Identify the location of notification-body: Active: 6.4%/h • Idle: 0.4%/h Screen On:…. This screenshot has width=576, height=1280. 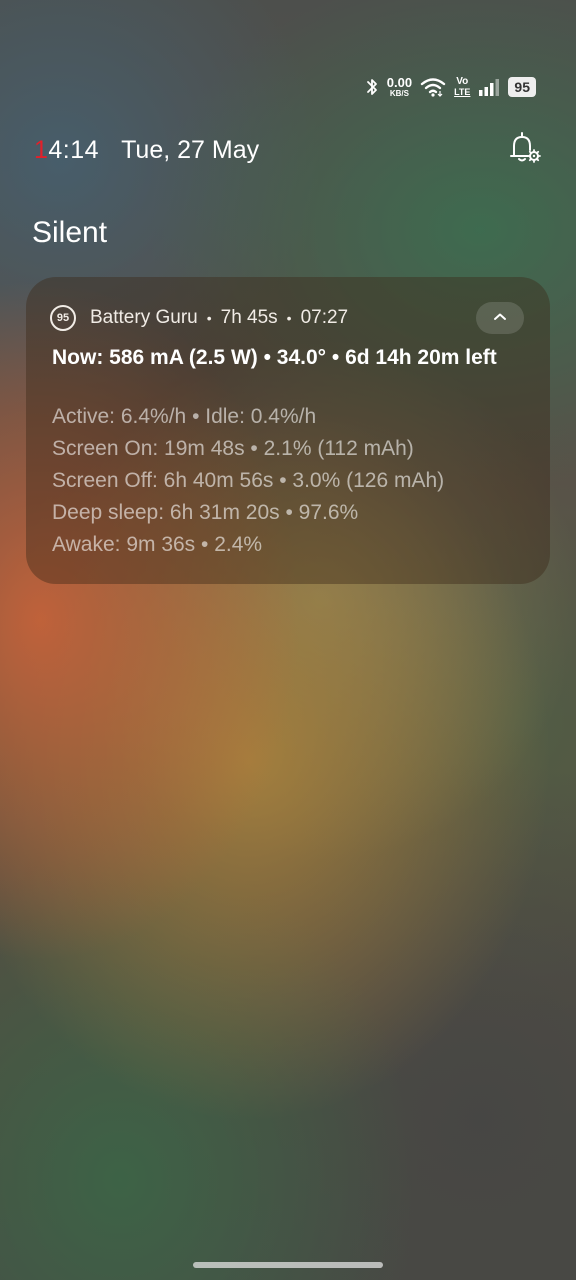
(248, 481).